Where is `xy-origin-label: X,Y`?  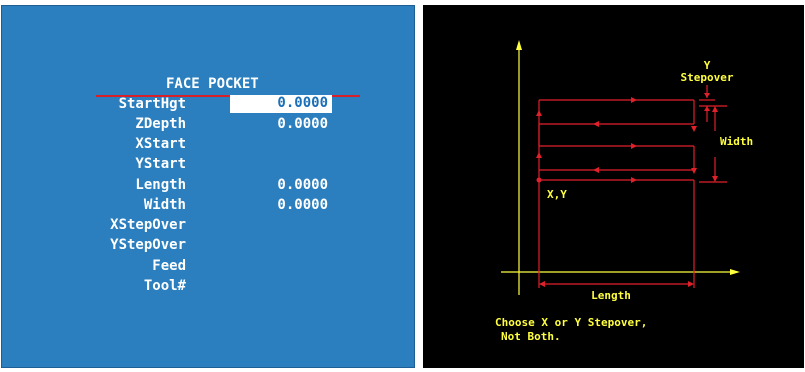
xy-origin-label: X,Y is located at coordinates (557, 194).